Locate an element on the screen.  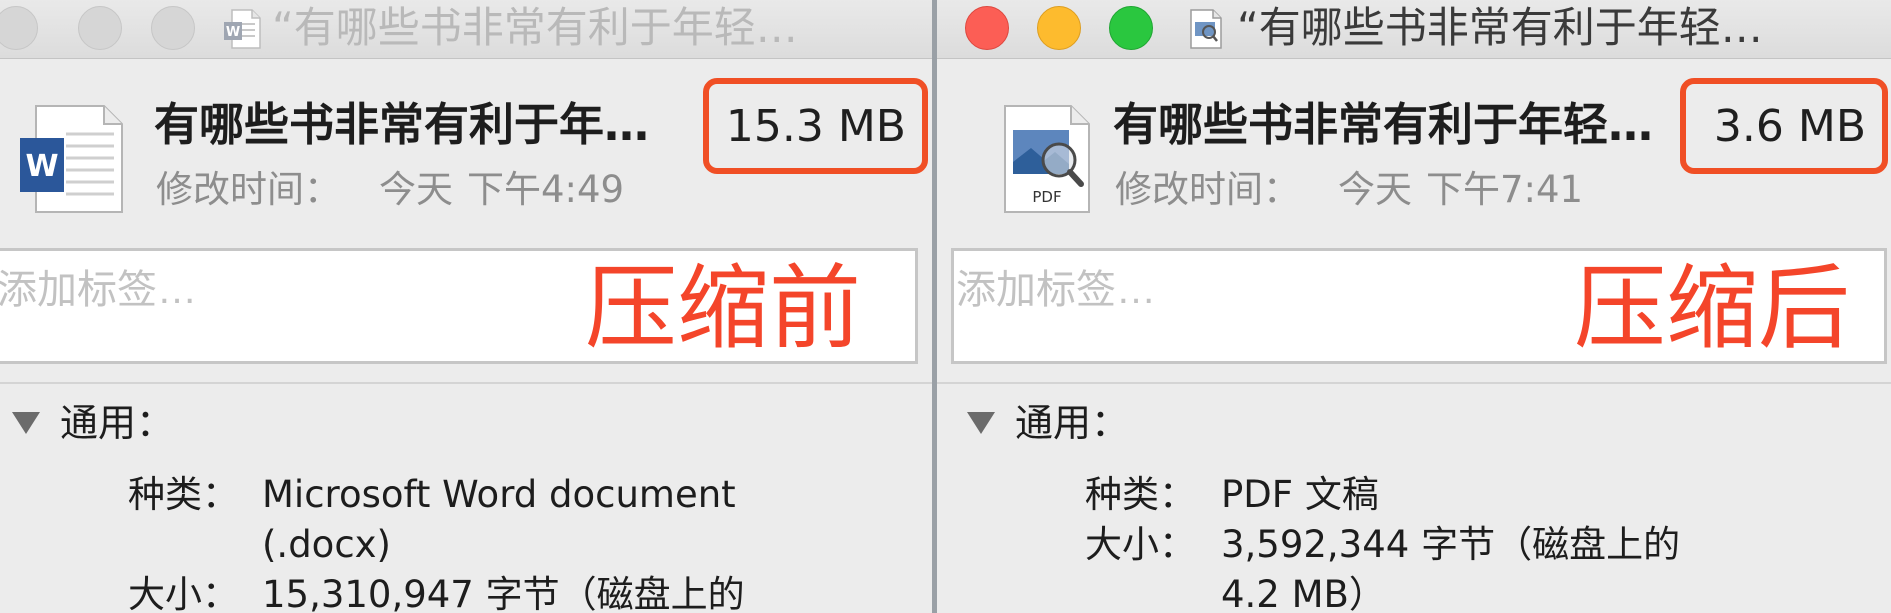
file-size-highlight: 3.6 MB is located at coordinates (1784, 126).